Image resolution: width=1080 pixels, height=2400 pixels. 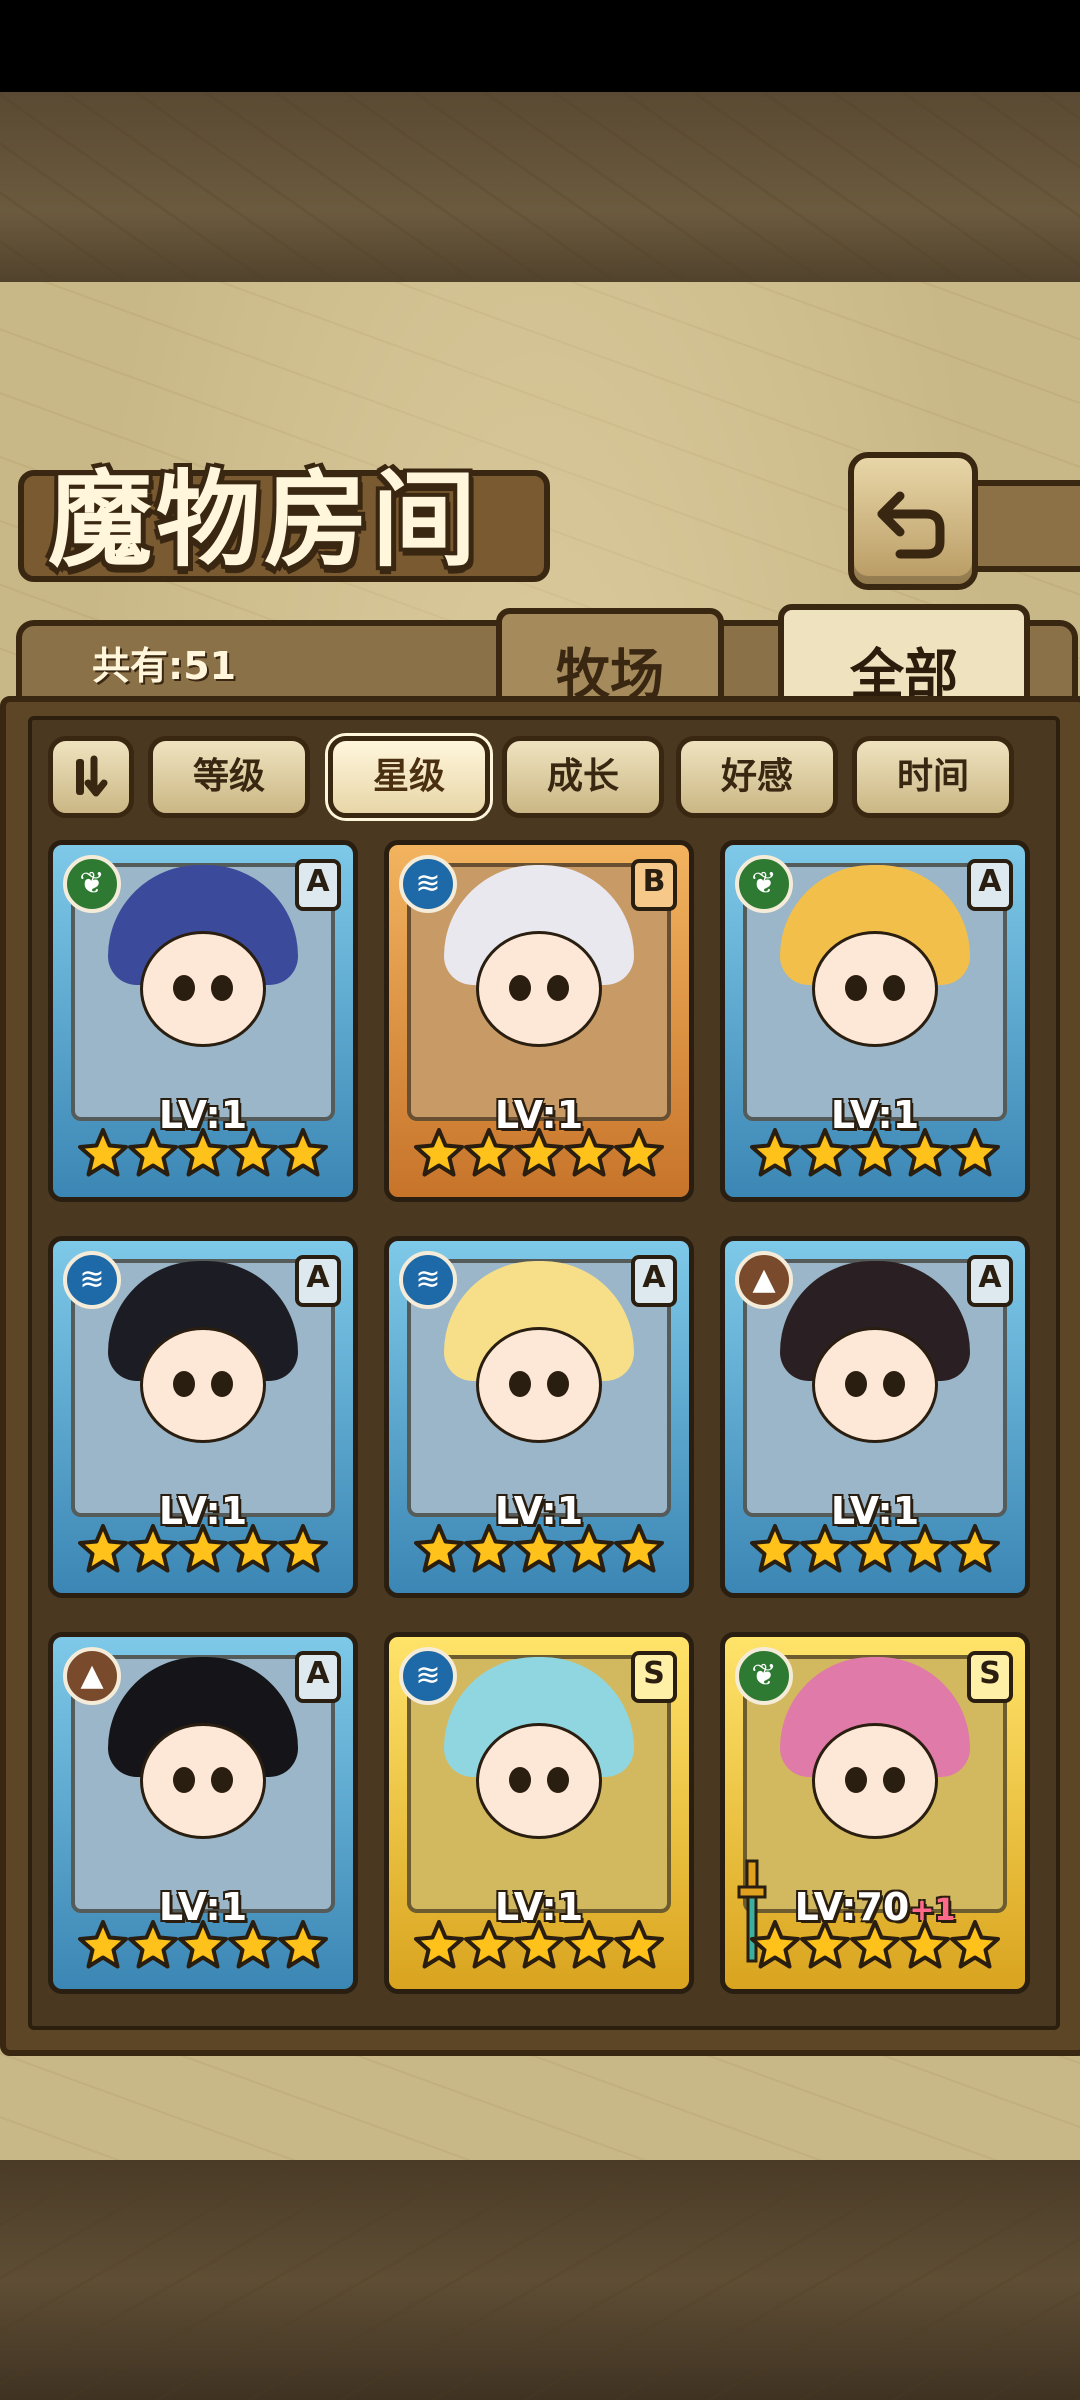 What do you see at coordinates (539, 1021) in the screenshot?
I see `monster-card: ≋ B LV:1` at bounding box center [539, 1021].